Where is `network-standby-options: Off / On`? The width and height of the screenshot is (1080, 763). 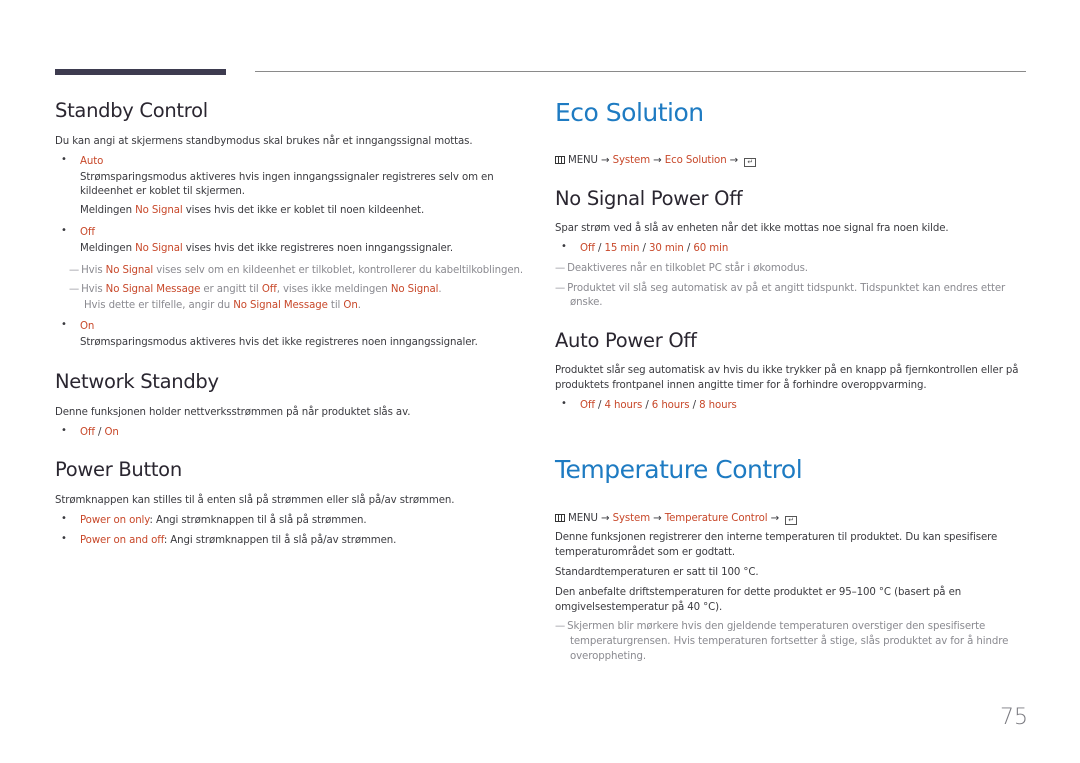
network-standby-options: Off / On is located at coordinates (99, 432).